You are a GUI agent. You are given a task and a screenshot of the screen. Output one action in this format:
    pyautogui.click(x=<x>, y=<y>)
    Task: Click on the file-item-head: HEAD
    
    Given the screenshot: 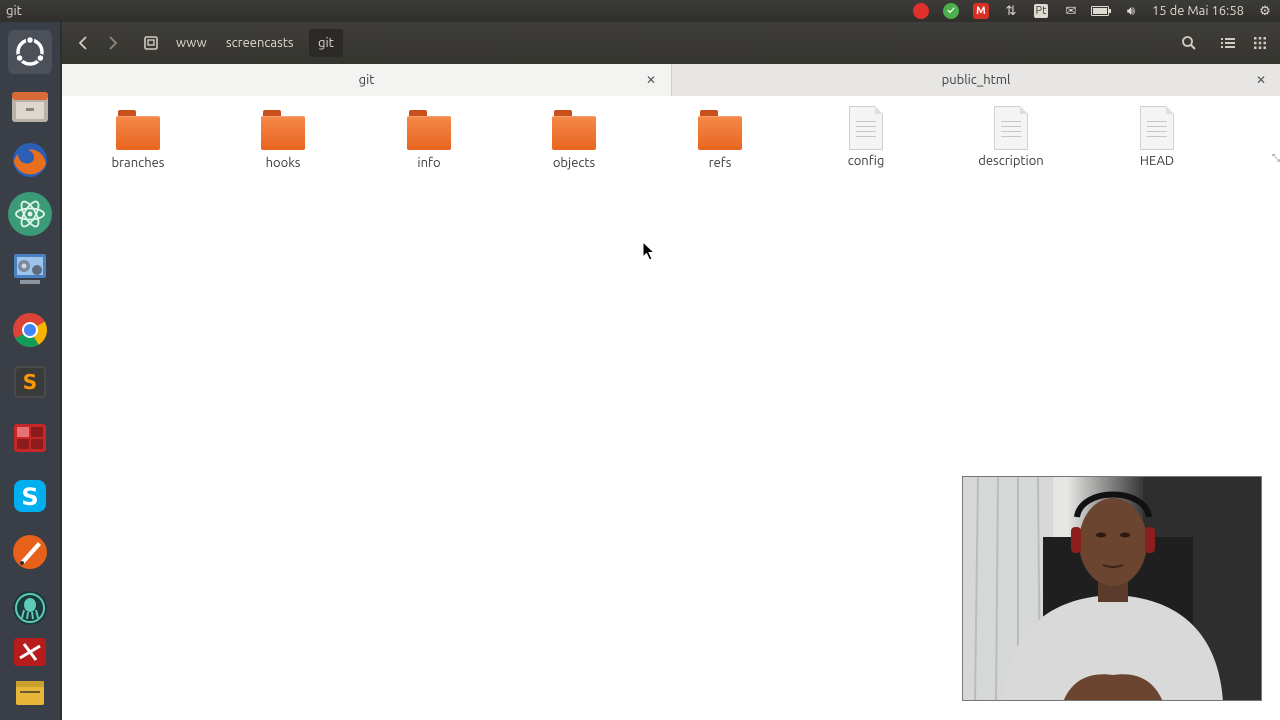 What is the action you would take?
    pyautogui.click(x=1157, y=136)
    